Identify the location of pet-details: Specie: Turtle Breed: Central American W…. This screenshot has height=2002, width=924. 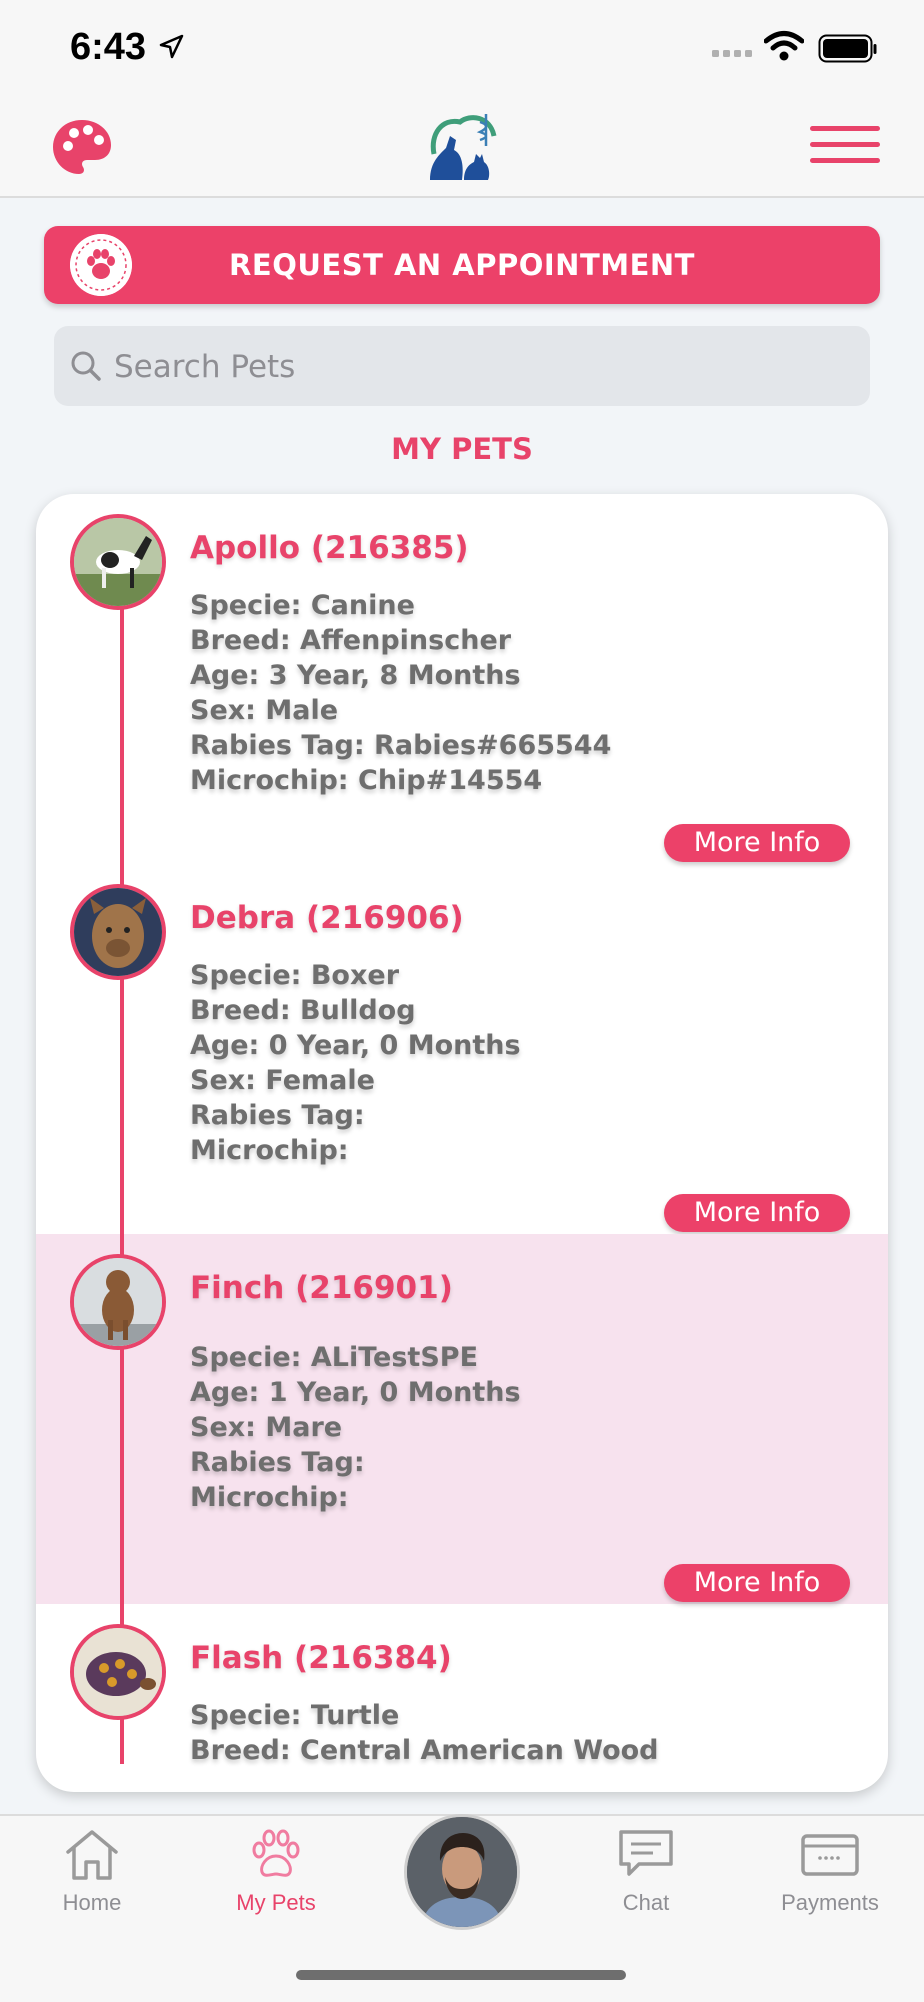
(424, 1733).